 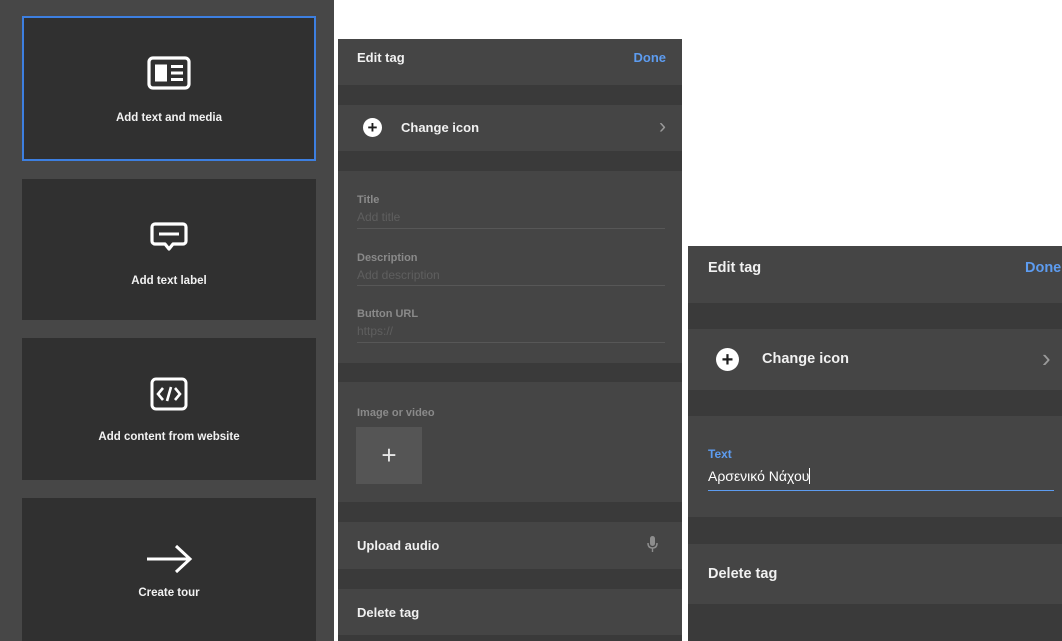 What do you see at coordinates (810, 476) in the screenshot?
I see `text-cursor` at bounding box center [810, 476].